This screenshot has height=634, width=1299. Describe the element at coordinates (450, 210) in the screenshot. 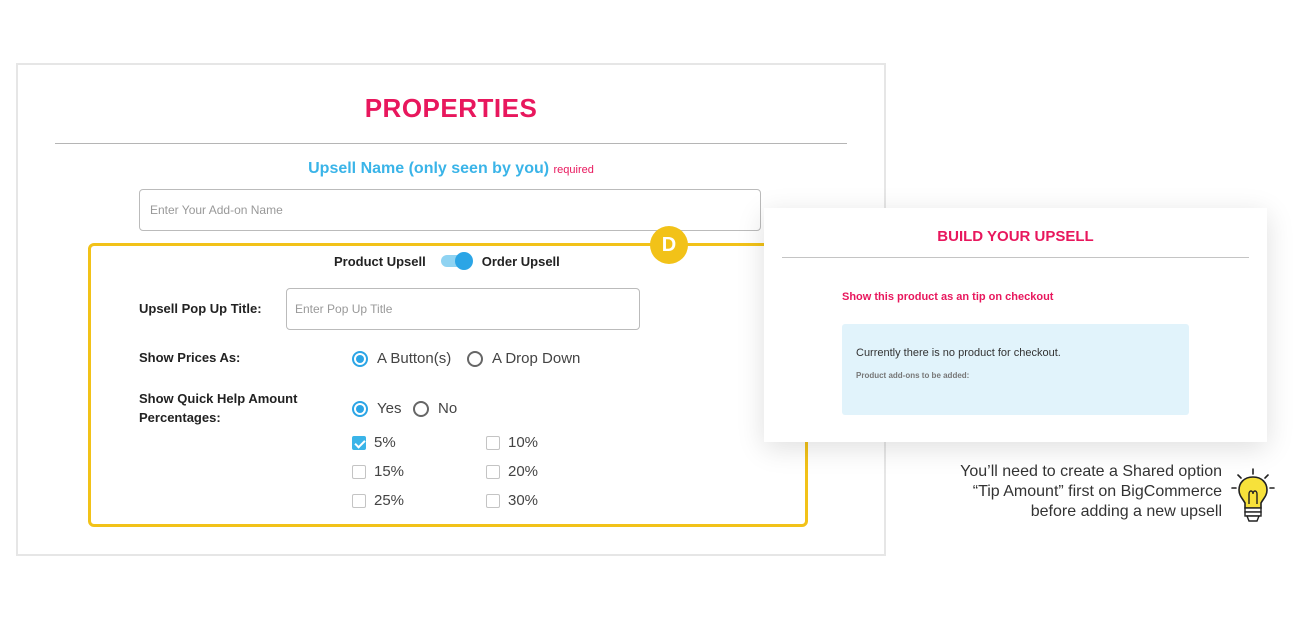

I see `upsell-name-input` at that location.